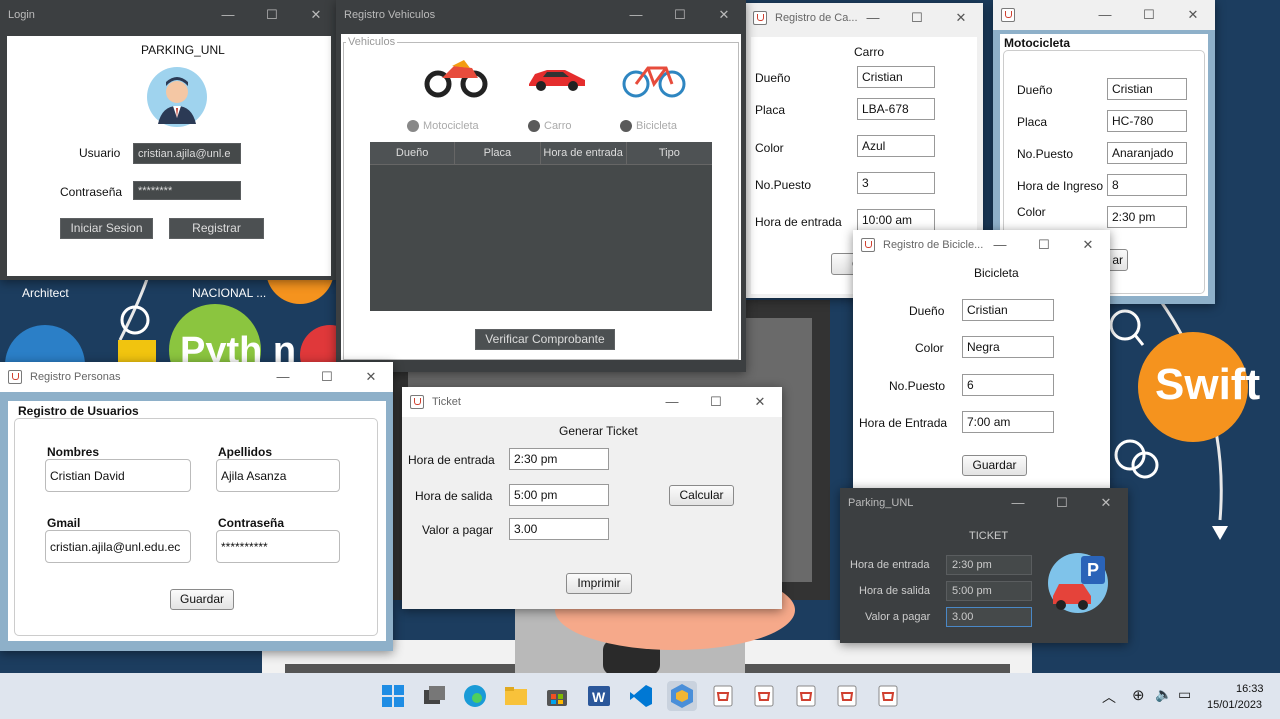 This screenshot has width=1280, height=719. What do you see at coordinates (896, 146) in the screenshot?
I see `carro-color-field: Azul` at bounding box center [896, 146].